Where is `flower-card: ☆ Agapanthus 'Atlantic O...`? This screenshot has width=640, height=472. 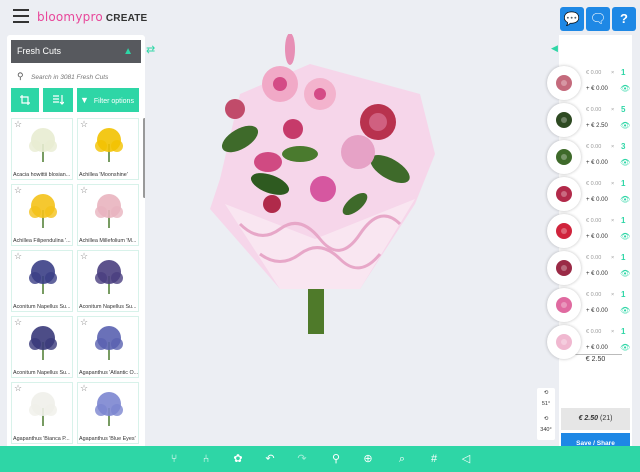
flower-card: ☆ Agapanthus 'Atlantic O... is located at coordinates (108, 347).